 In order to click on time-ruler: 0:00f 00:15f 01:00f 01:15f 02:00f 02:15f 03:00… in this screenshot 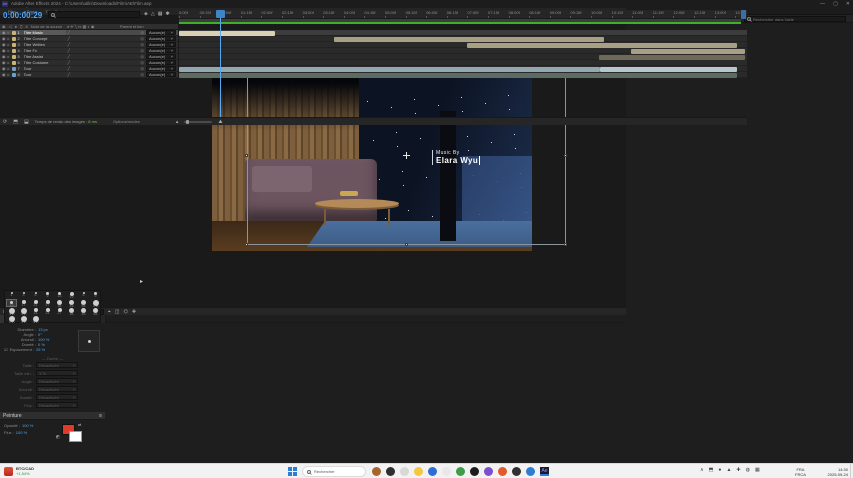, I will do `click(462, 14)`.